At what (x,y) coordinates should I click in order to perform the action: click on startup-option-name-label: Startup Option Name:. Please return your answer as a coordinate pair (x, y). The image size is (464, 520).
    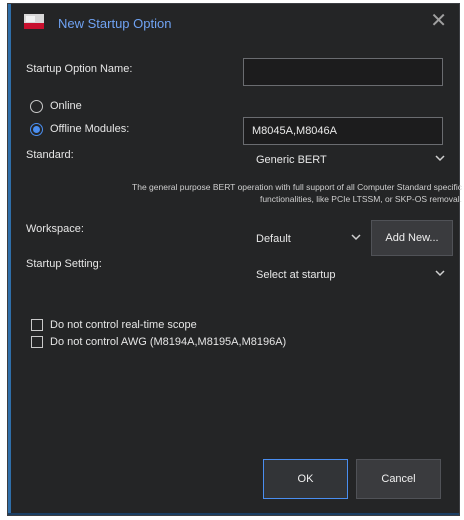
    Looking at the image, I should click on (79, 69).